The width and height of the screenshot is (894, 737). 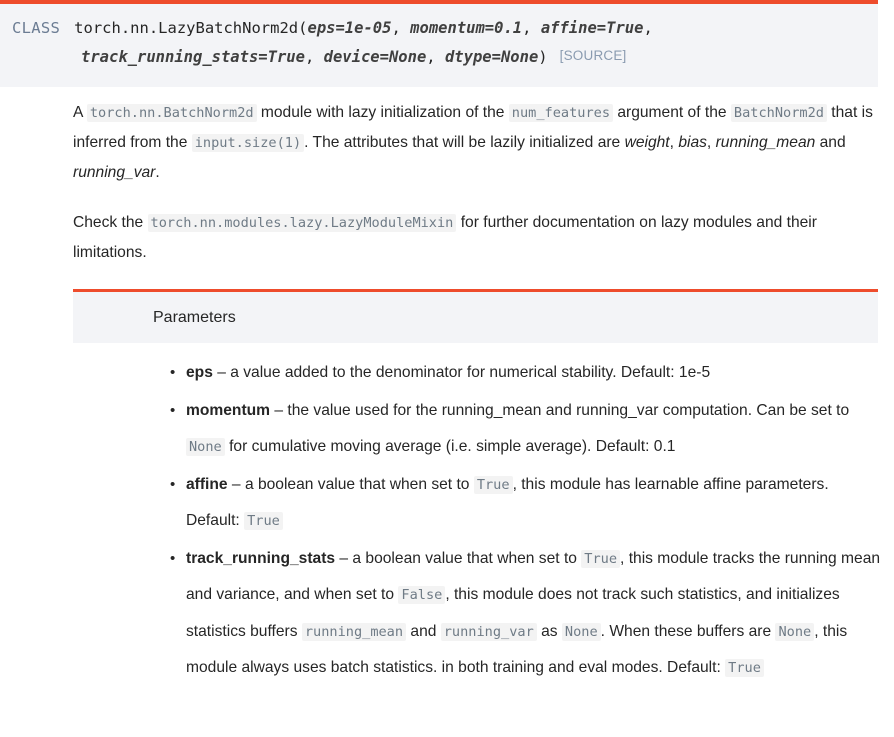 What do you see at coordinates (354, 631) in the screenshot?
I see `code-running-mean: running_mean` at bounding box center [354, 631].